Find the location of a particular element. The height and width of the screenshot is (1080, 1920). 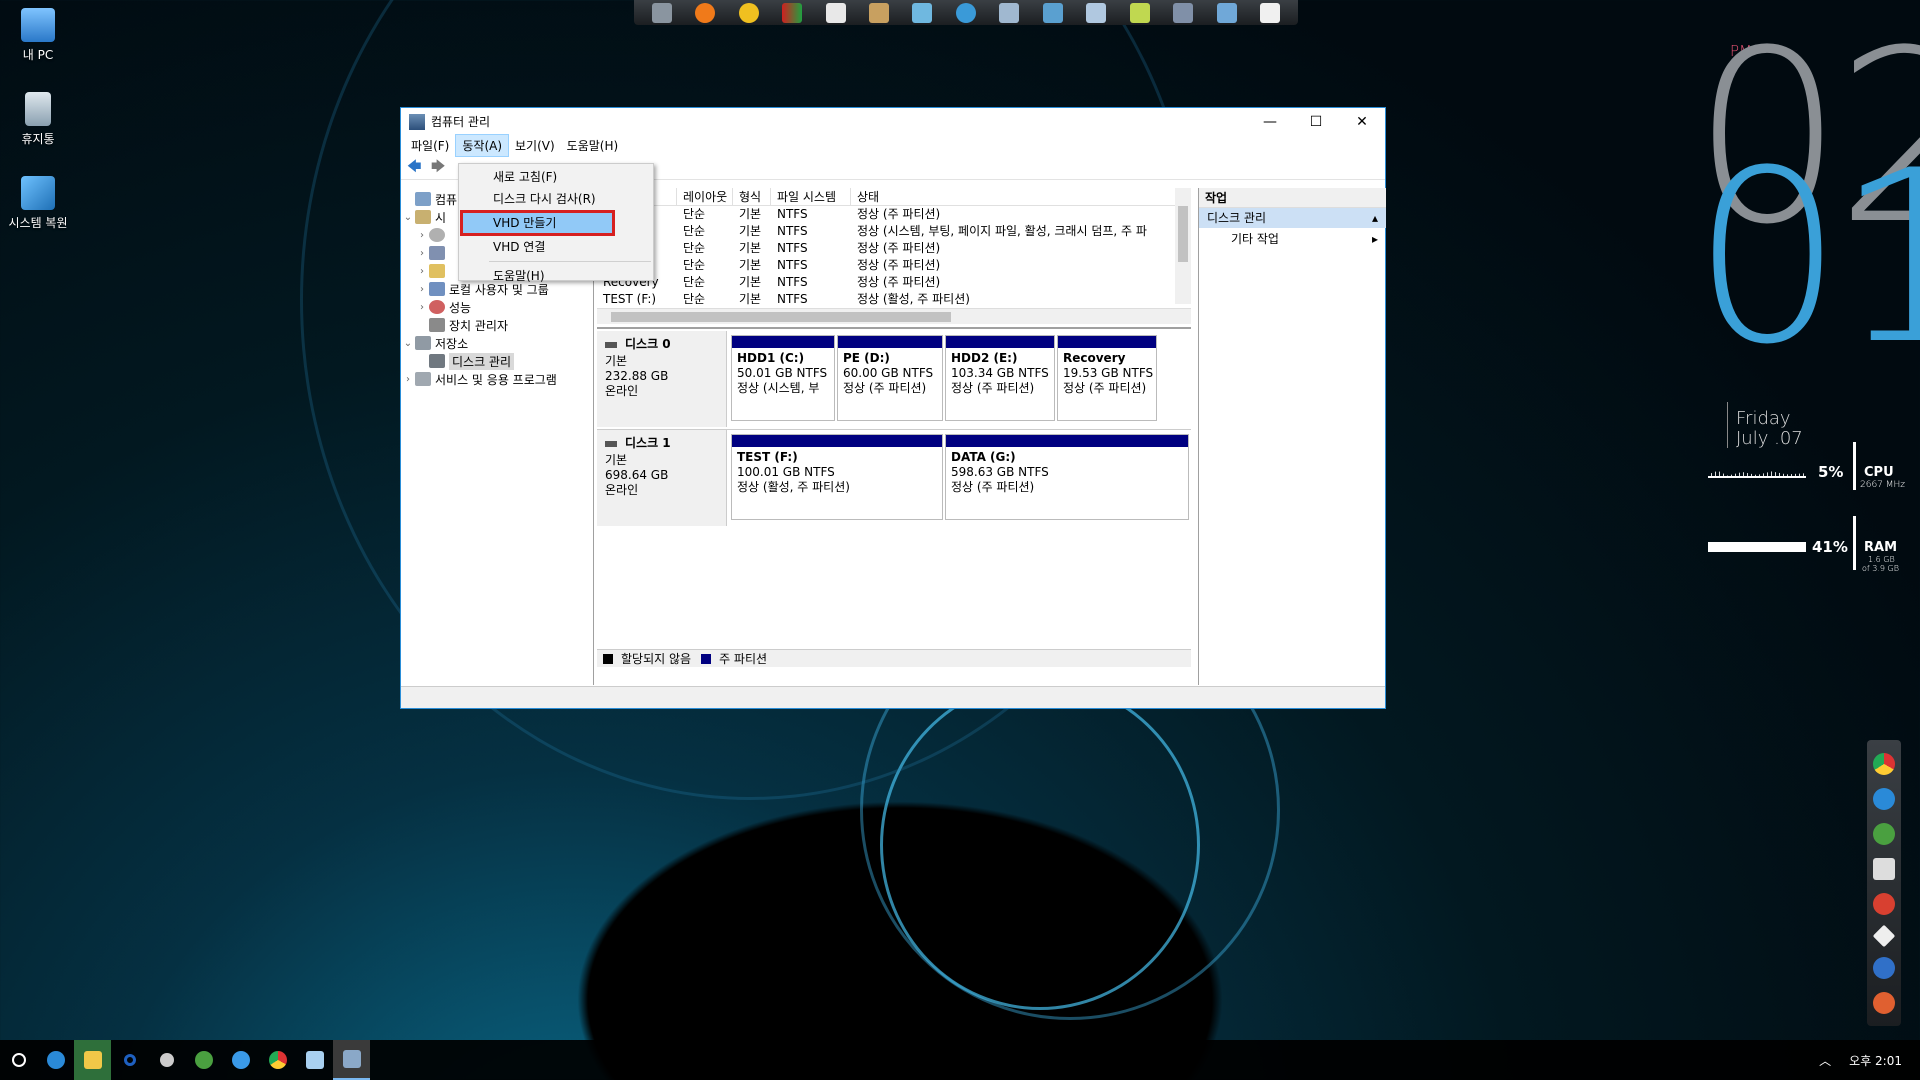

partition-recovery: Recovery 19.53 GB NTFS 정상 (주 파티션) is located at coordinates (1107, 378).